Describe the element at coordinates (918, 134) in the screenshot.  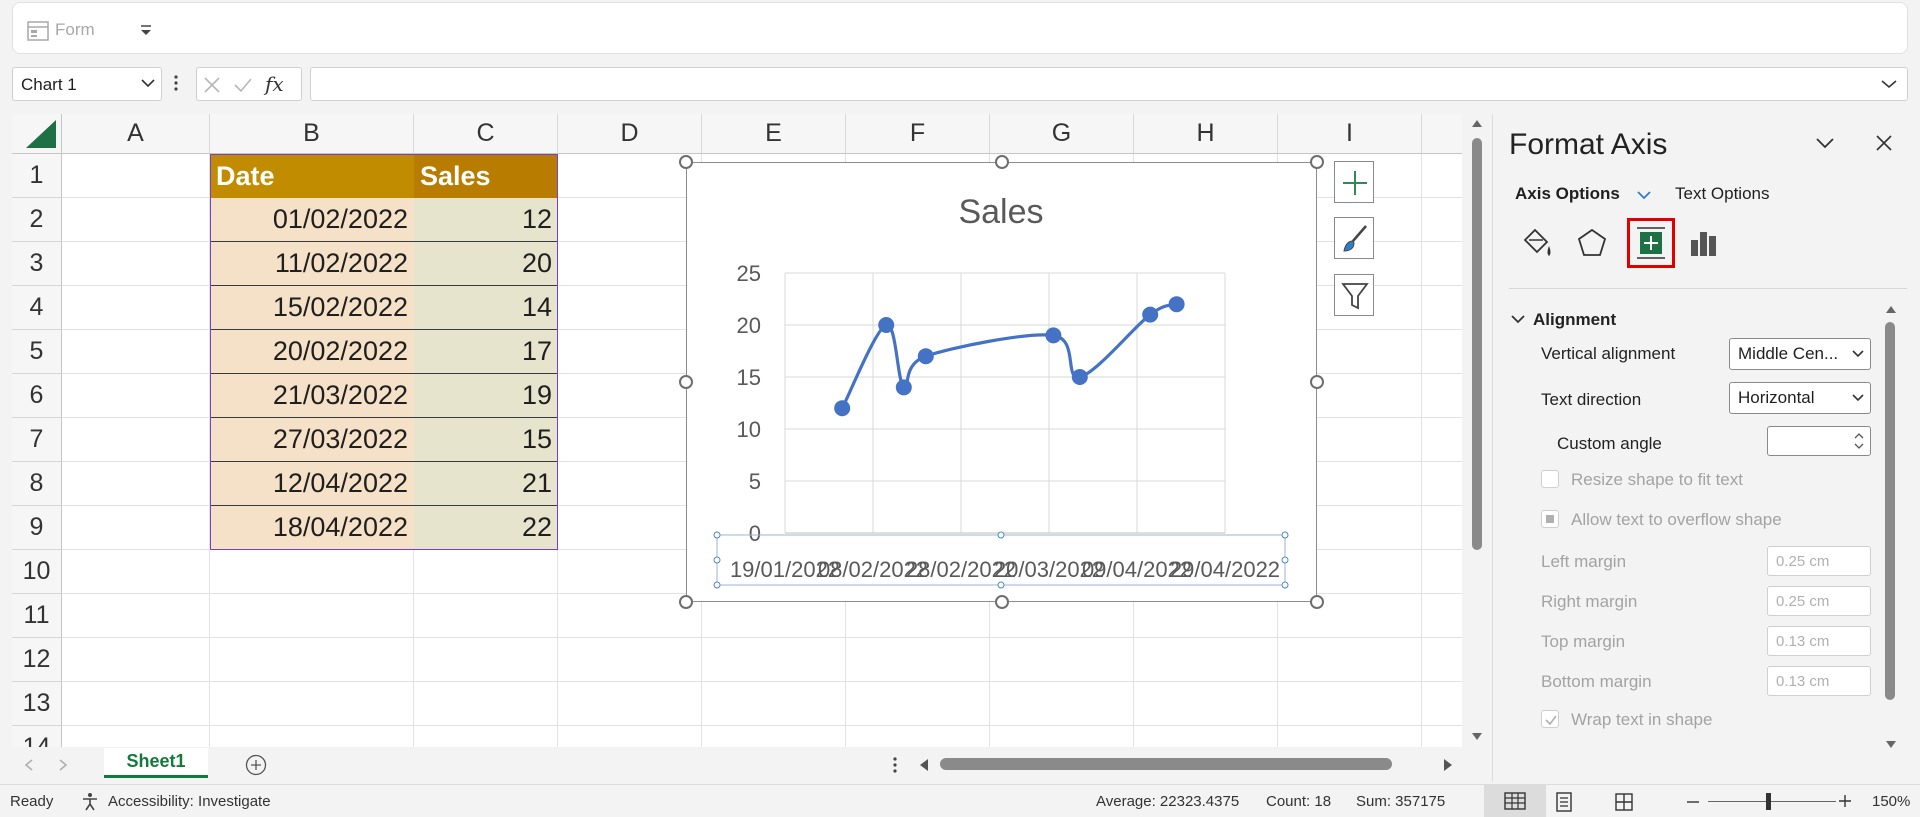
I see `column-header-f: F` at that location.